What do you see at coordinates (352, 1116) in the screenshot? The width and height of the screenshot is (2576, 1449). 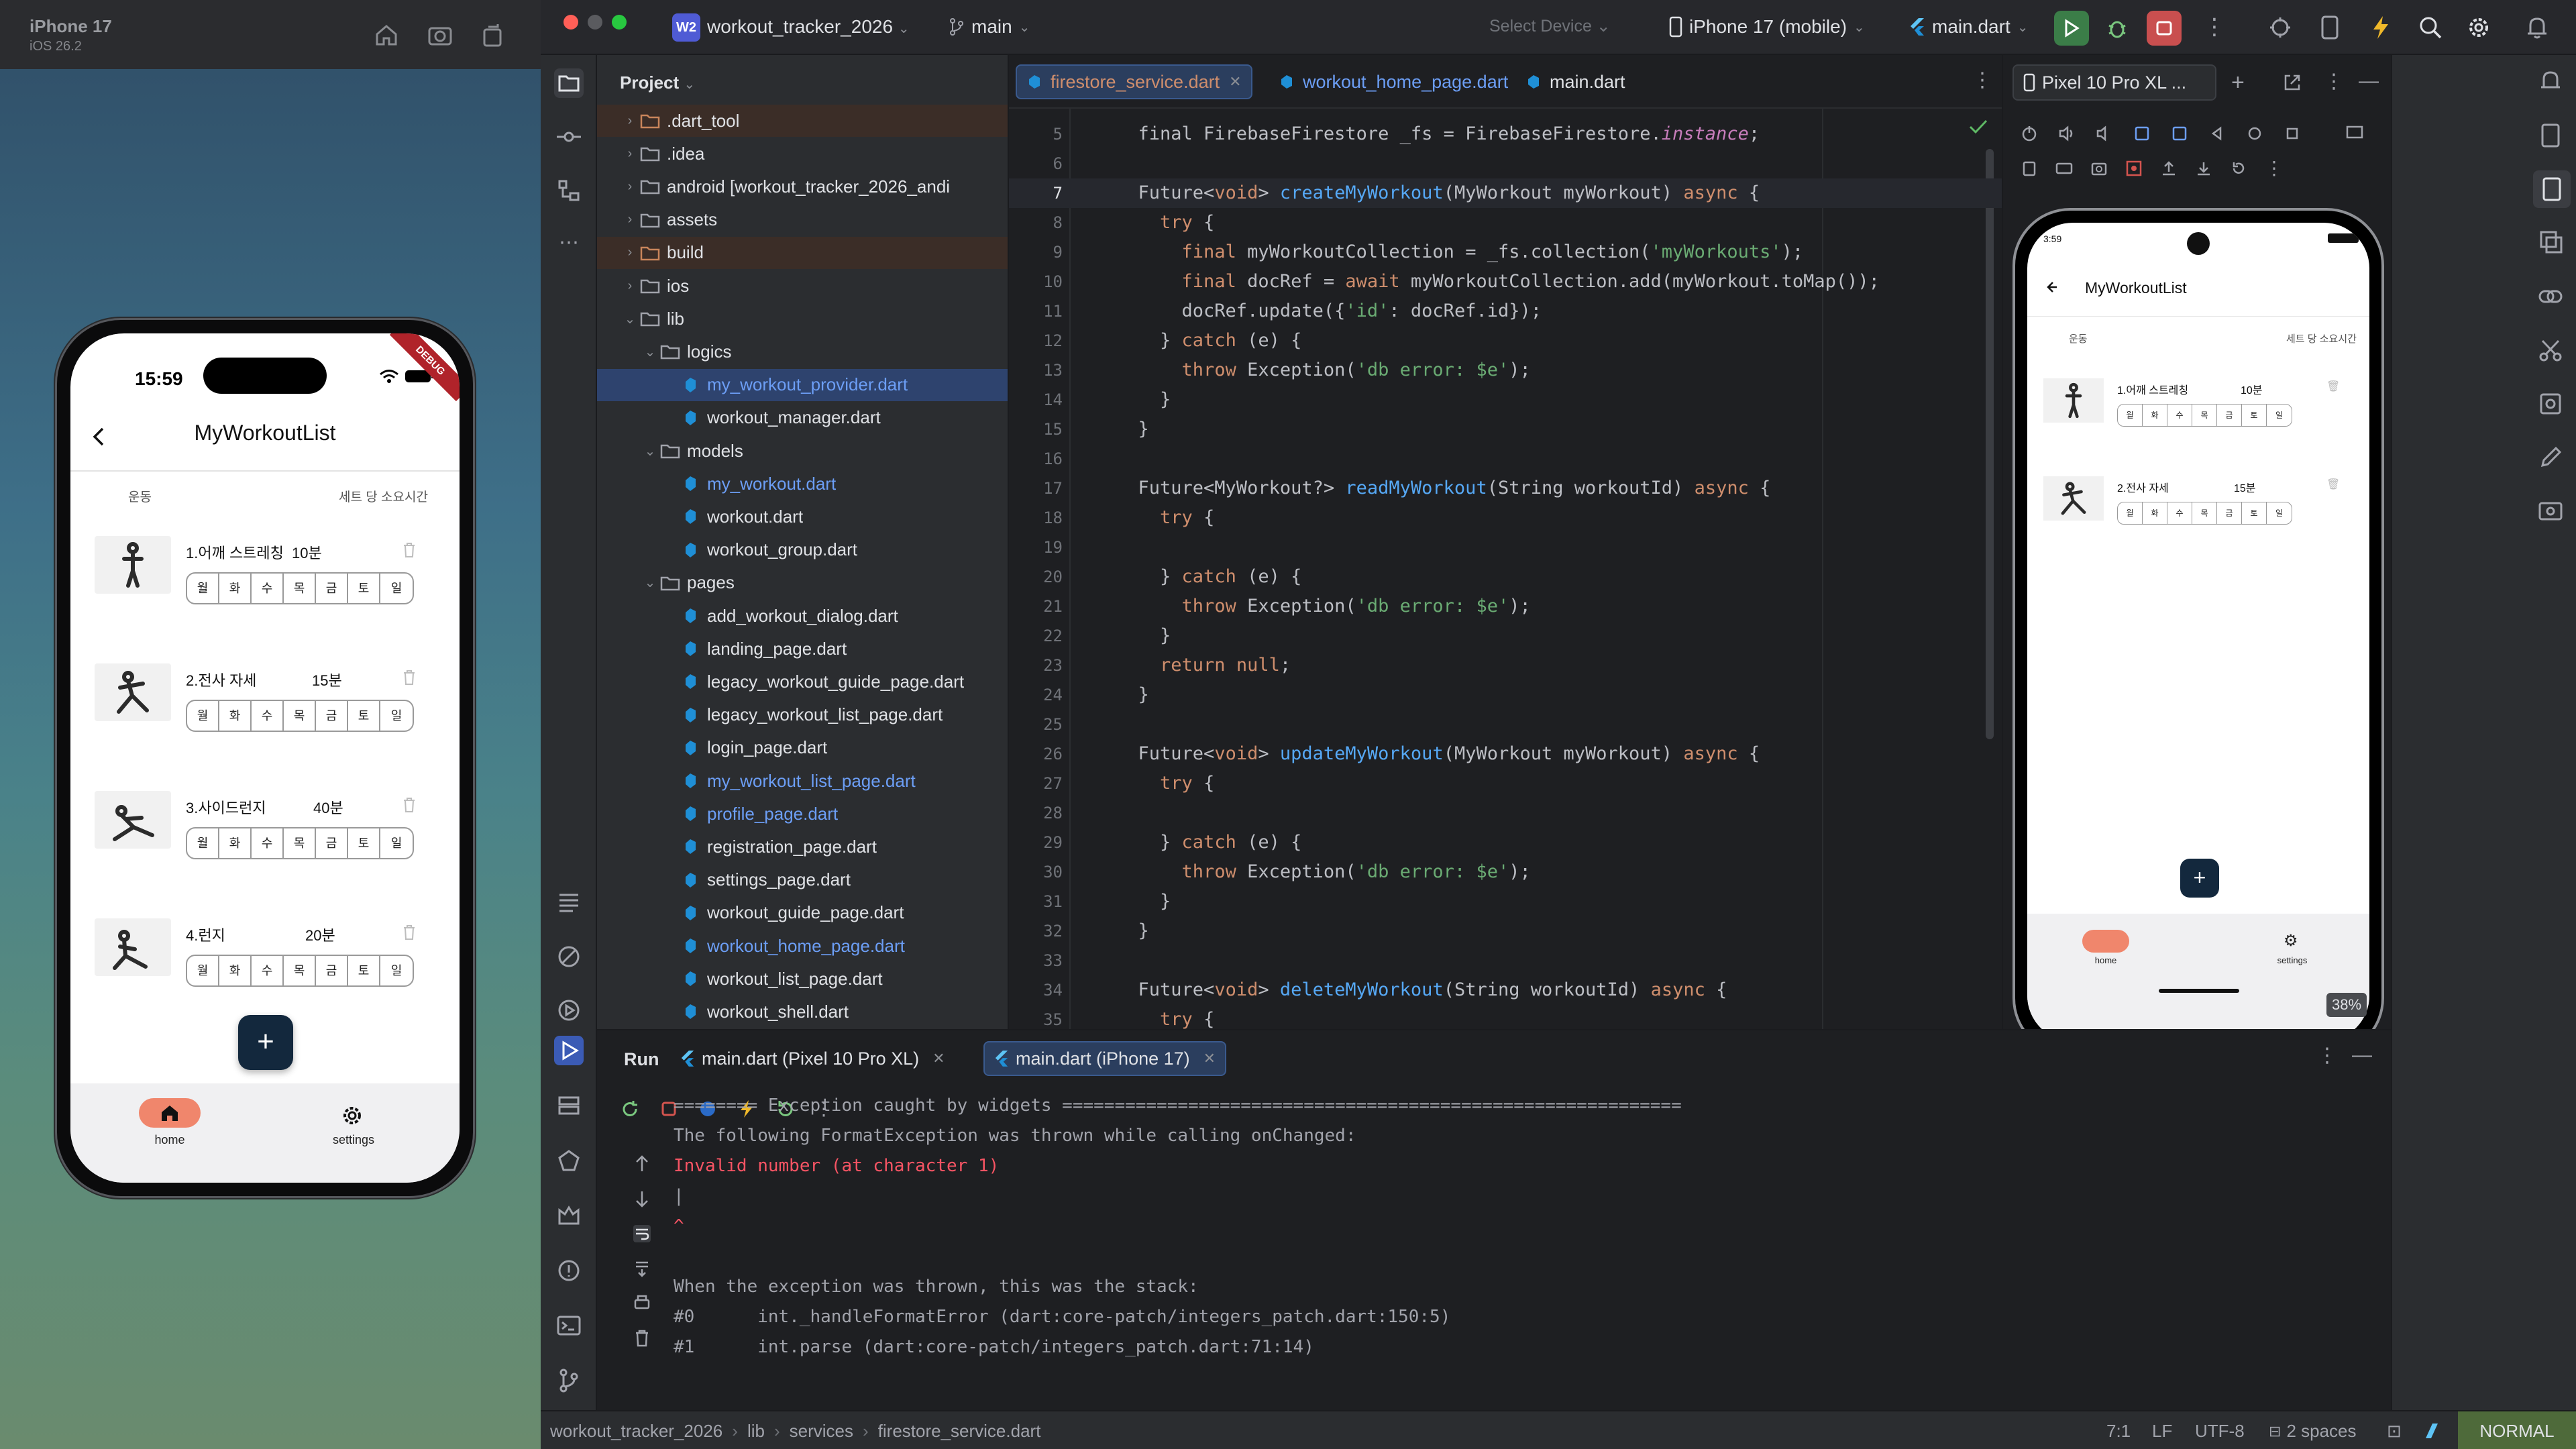 I see `gear-icon` at bounding box center [352, 1116].